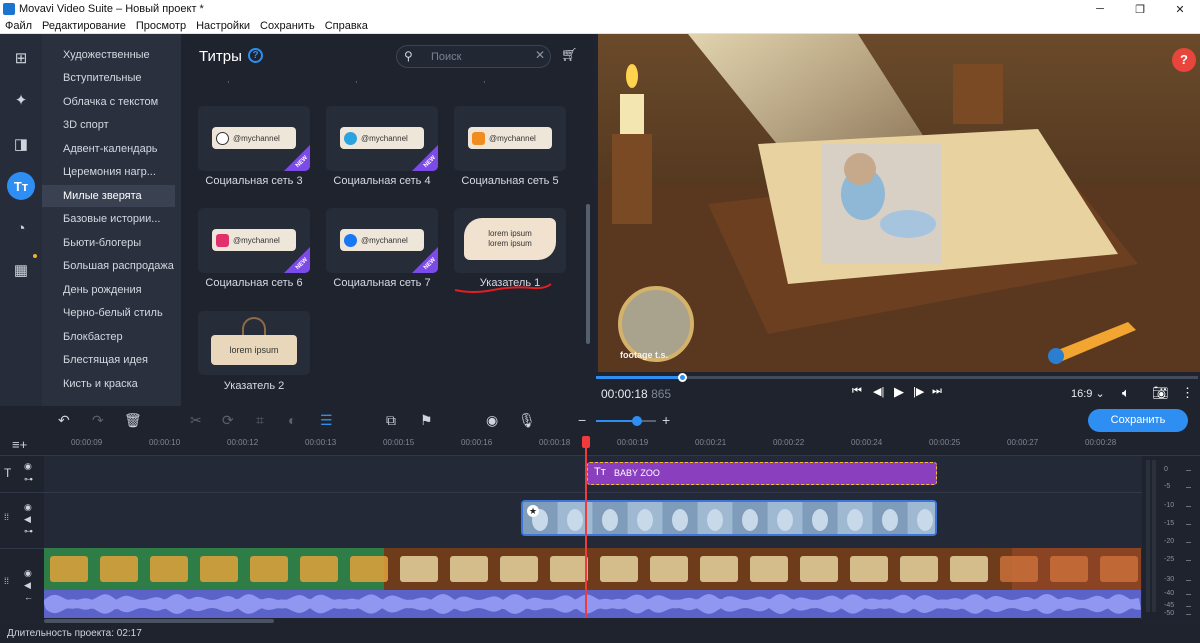 The image size is (1200, 643). I want to click on store-cart-icon: 🛒︎, so click(569, 55).